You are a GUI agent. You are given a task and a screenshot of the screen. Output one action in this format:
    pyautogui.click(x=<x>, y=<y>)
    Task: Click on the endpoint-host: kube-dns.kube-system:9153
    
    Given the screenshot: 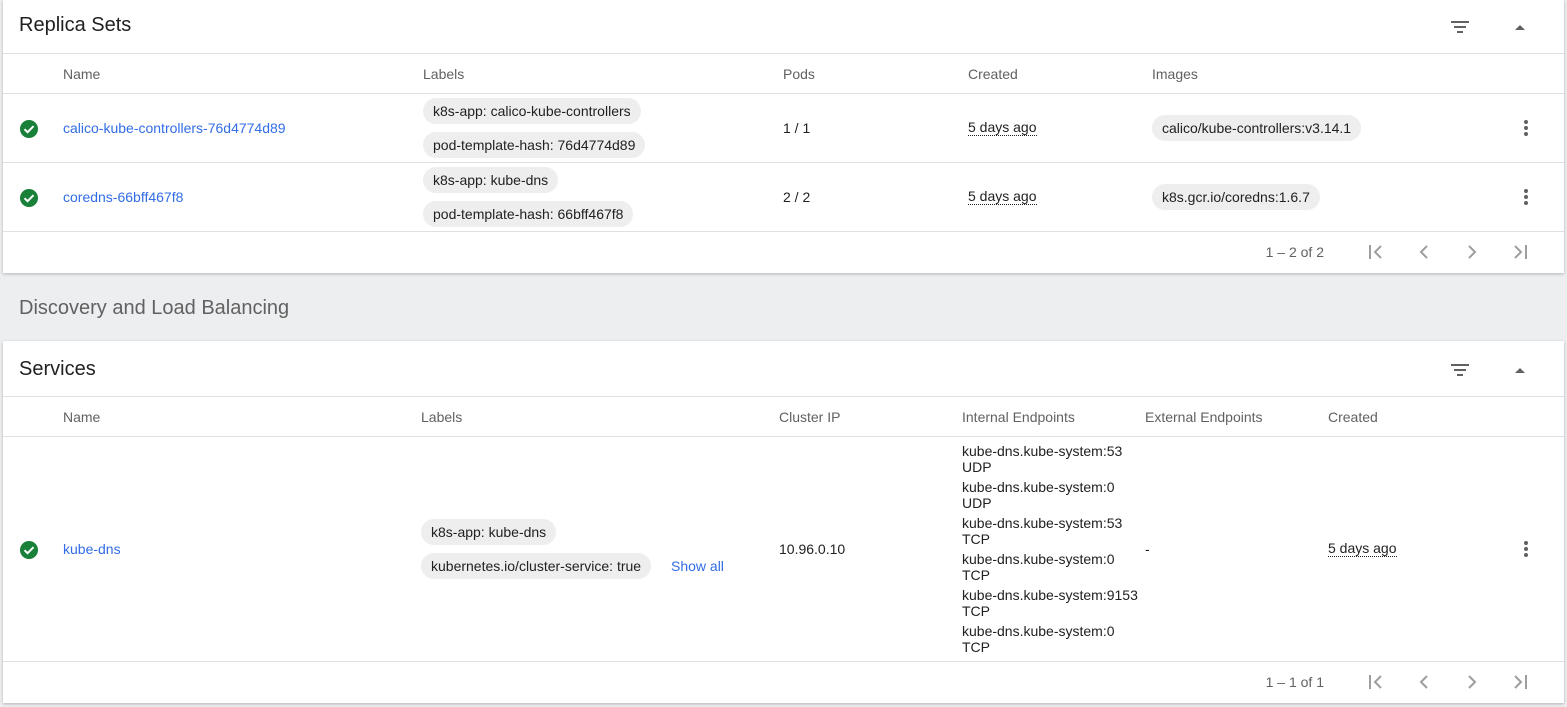 What is the action you would take?
    pyautogui.click(x=1050, y=595)
    